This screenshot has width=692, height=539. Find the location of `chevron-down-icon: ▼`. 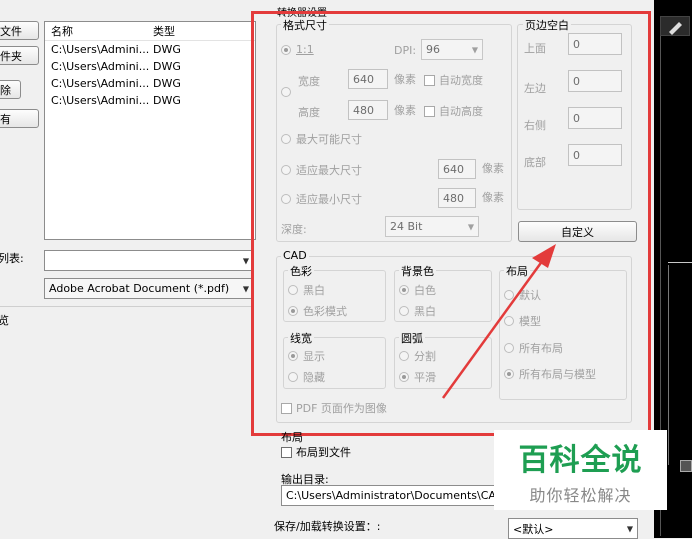

chevron-down-icon: ▼ is located at coordinates (629, 528).